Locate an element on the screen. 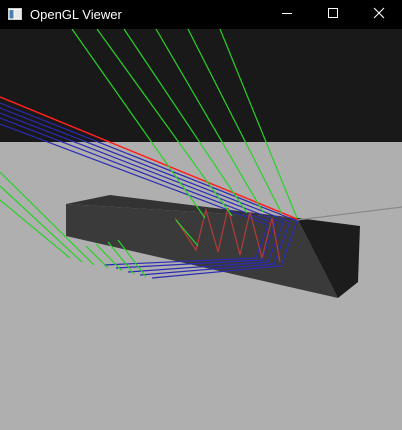 The image size is (402, 430). close-icon is located at coordinates (379, 15).